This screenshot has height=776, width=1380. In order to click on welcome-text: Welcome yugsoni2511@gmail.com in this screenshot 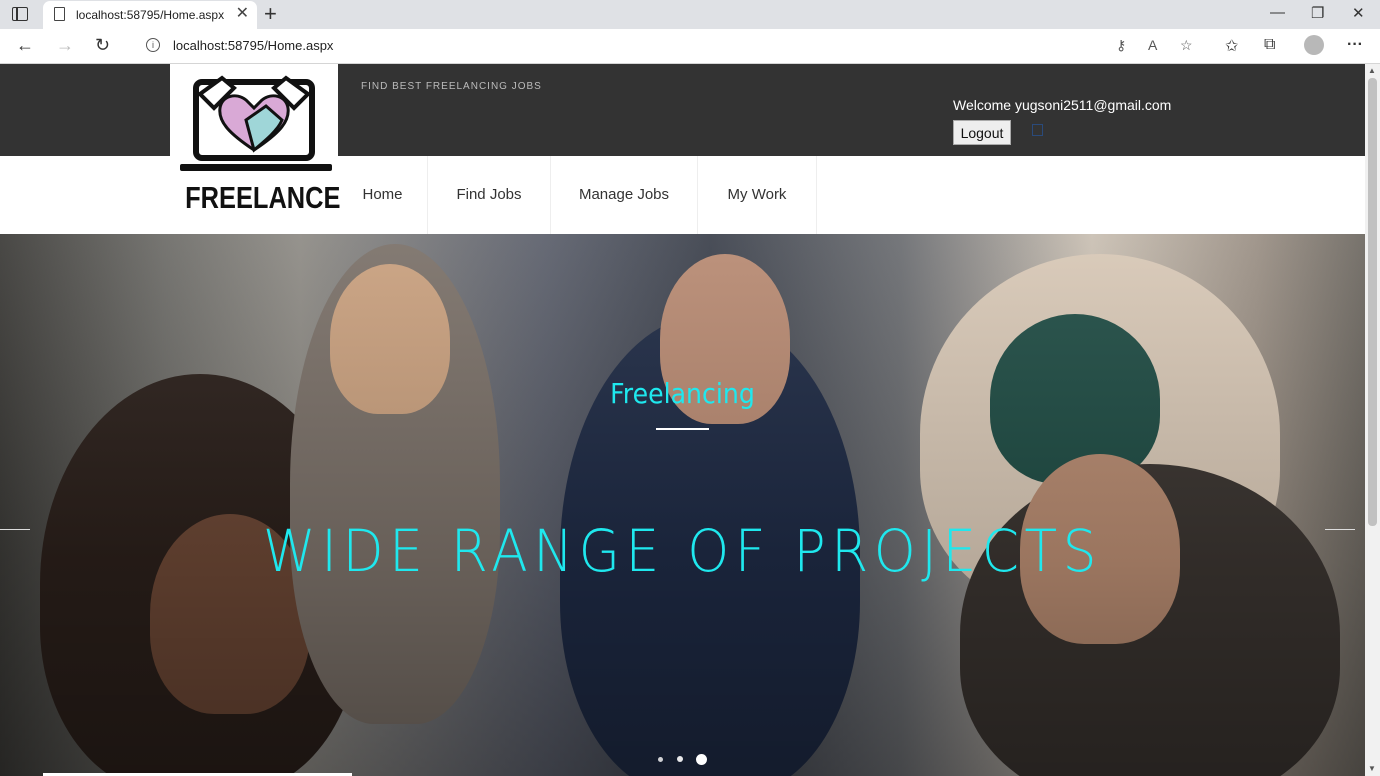, I will do `click(1062, 105)`.